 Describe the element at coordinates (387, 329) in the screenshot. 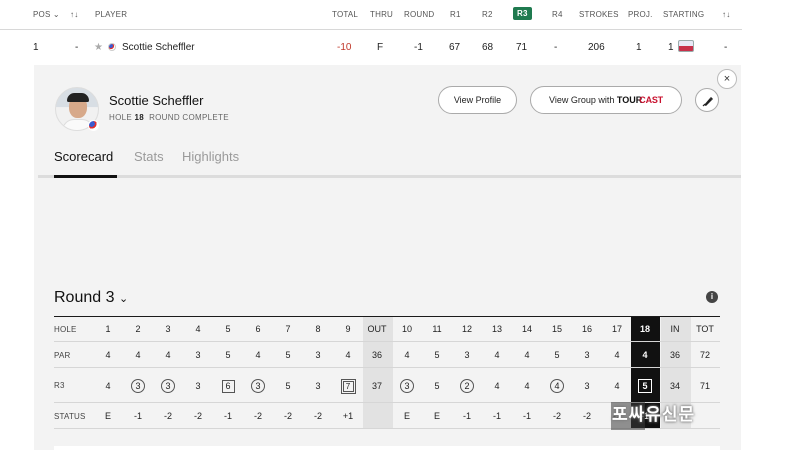

I see `scorecard-row-holes: HOLE 1 2 3 4 5 6 7 8 9 OUT 10 11 12 13 14 15 16 17 18 IN TOT` at that location.